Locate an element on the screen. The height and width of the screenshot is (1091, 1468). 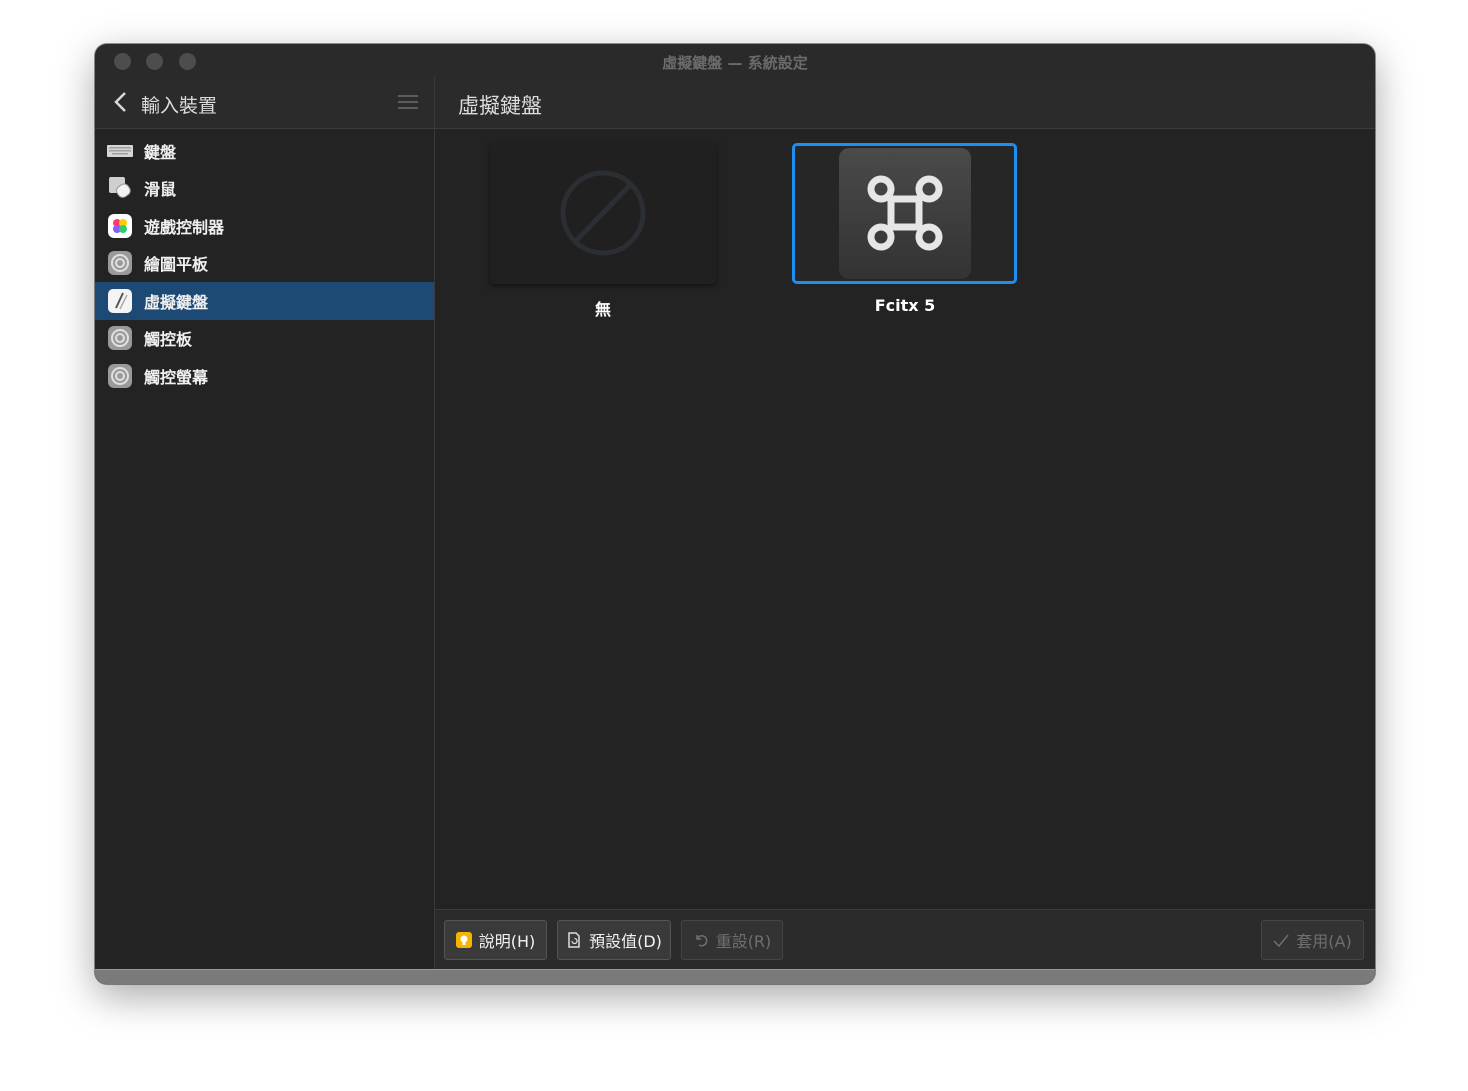
option-thumbnail-selected is located at coordinates (904, 213).